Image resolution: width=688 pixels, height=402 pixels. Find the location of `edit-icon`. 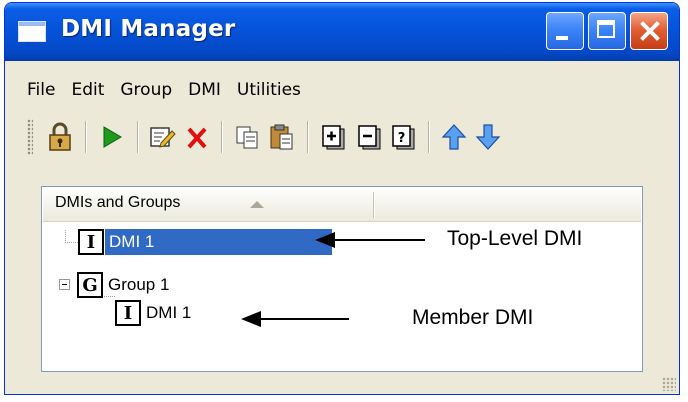

edit-icon is located at coordinates (162, 137).